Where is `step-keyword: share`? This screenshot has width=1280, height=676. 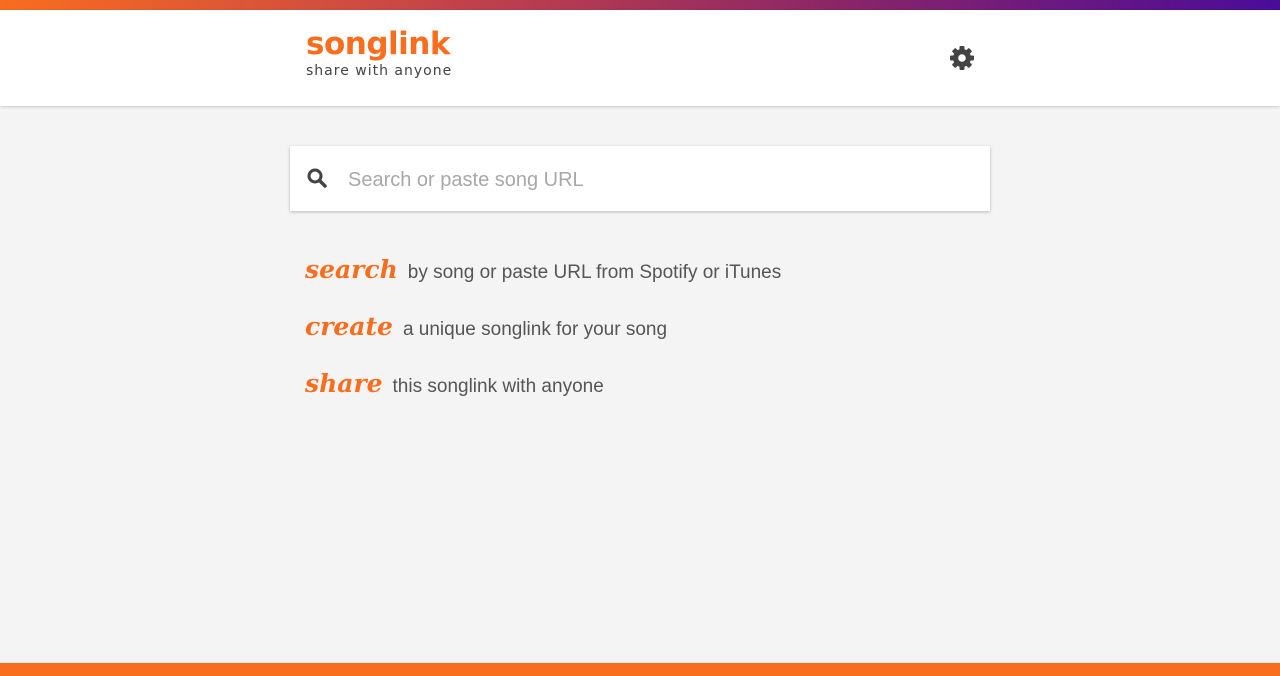 step-keyword: share is located at coordinates (344, 383).